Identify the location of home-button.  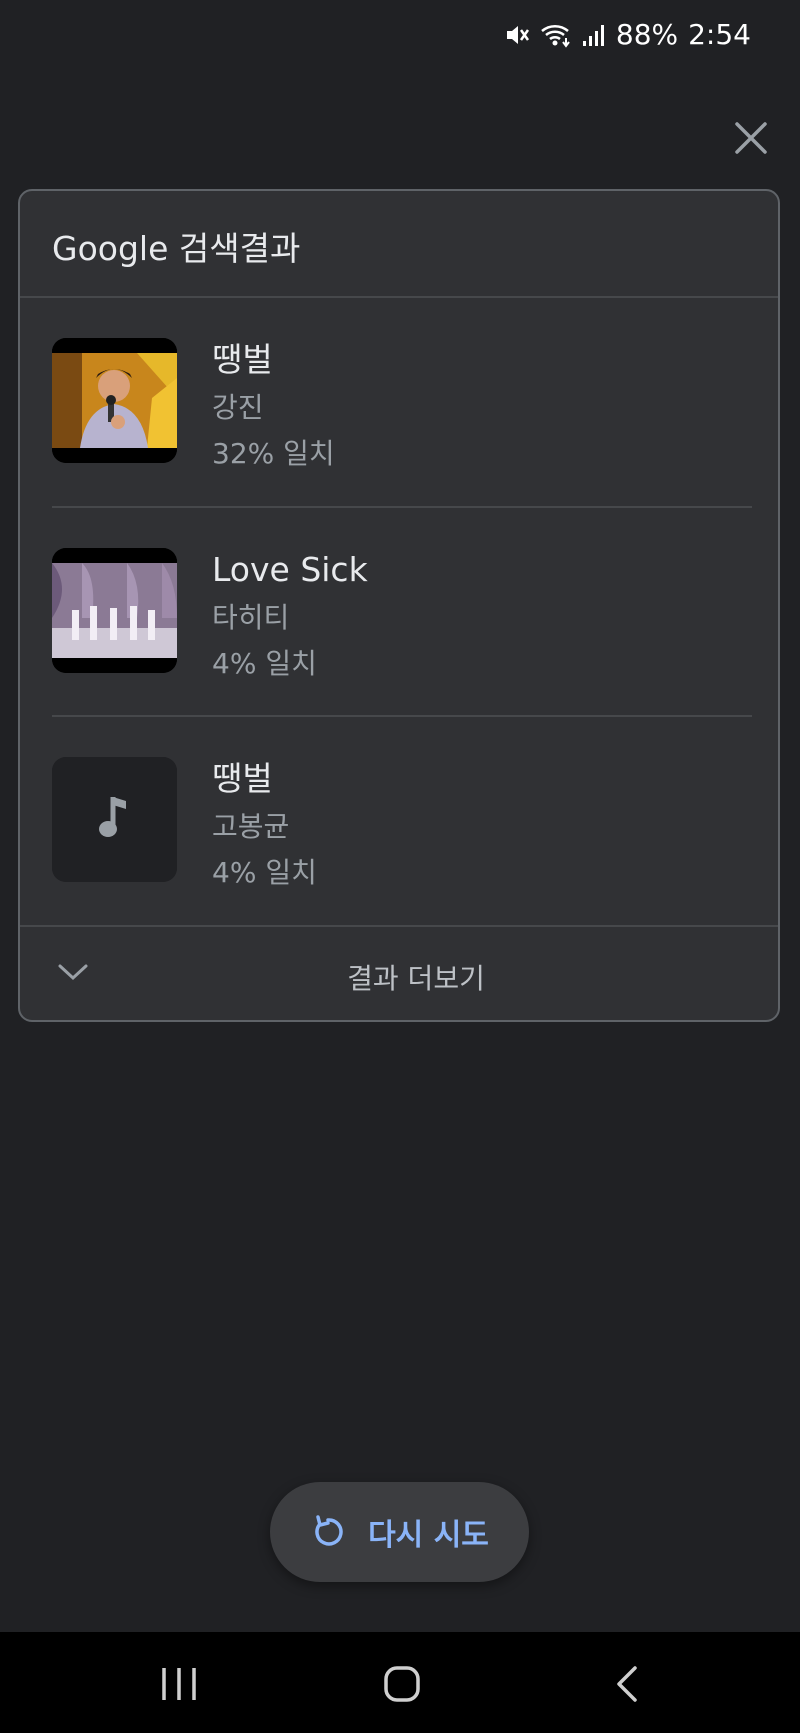
(402, 1684).